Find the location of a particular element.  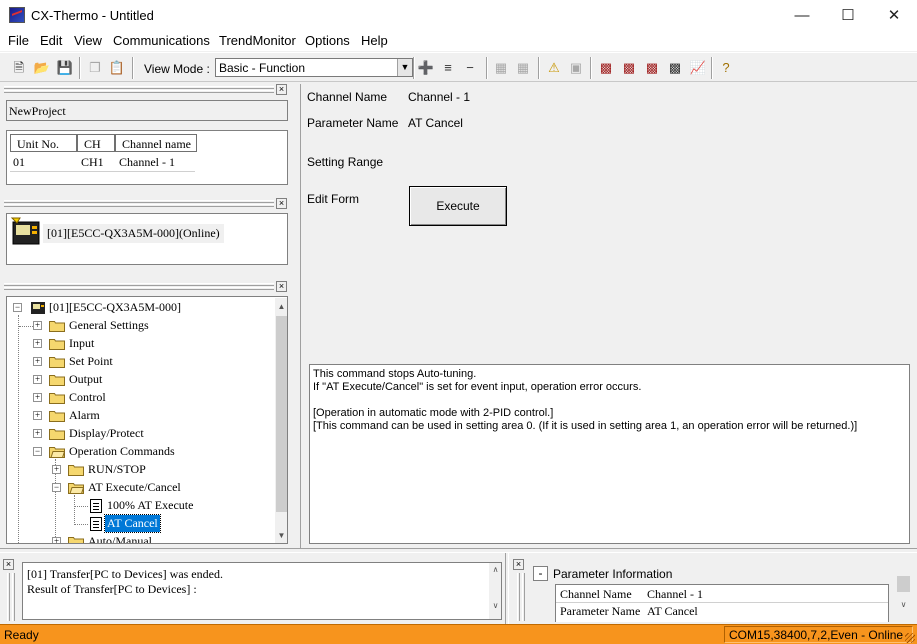

scroll-up-icon: ∧ is located at coordinates (495, 569).